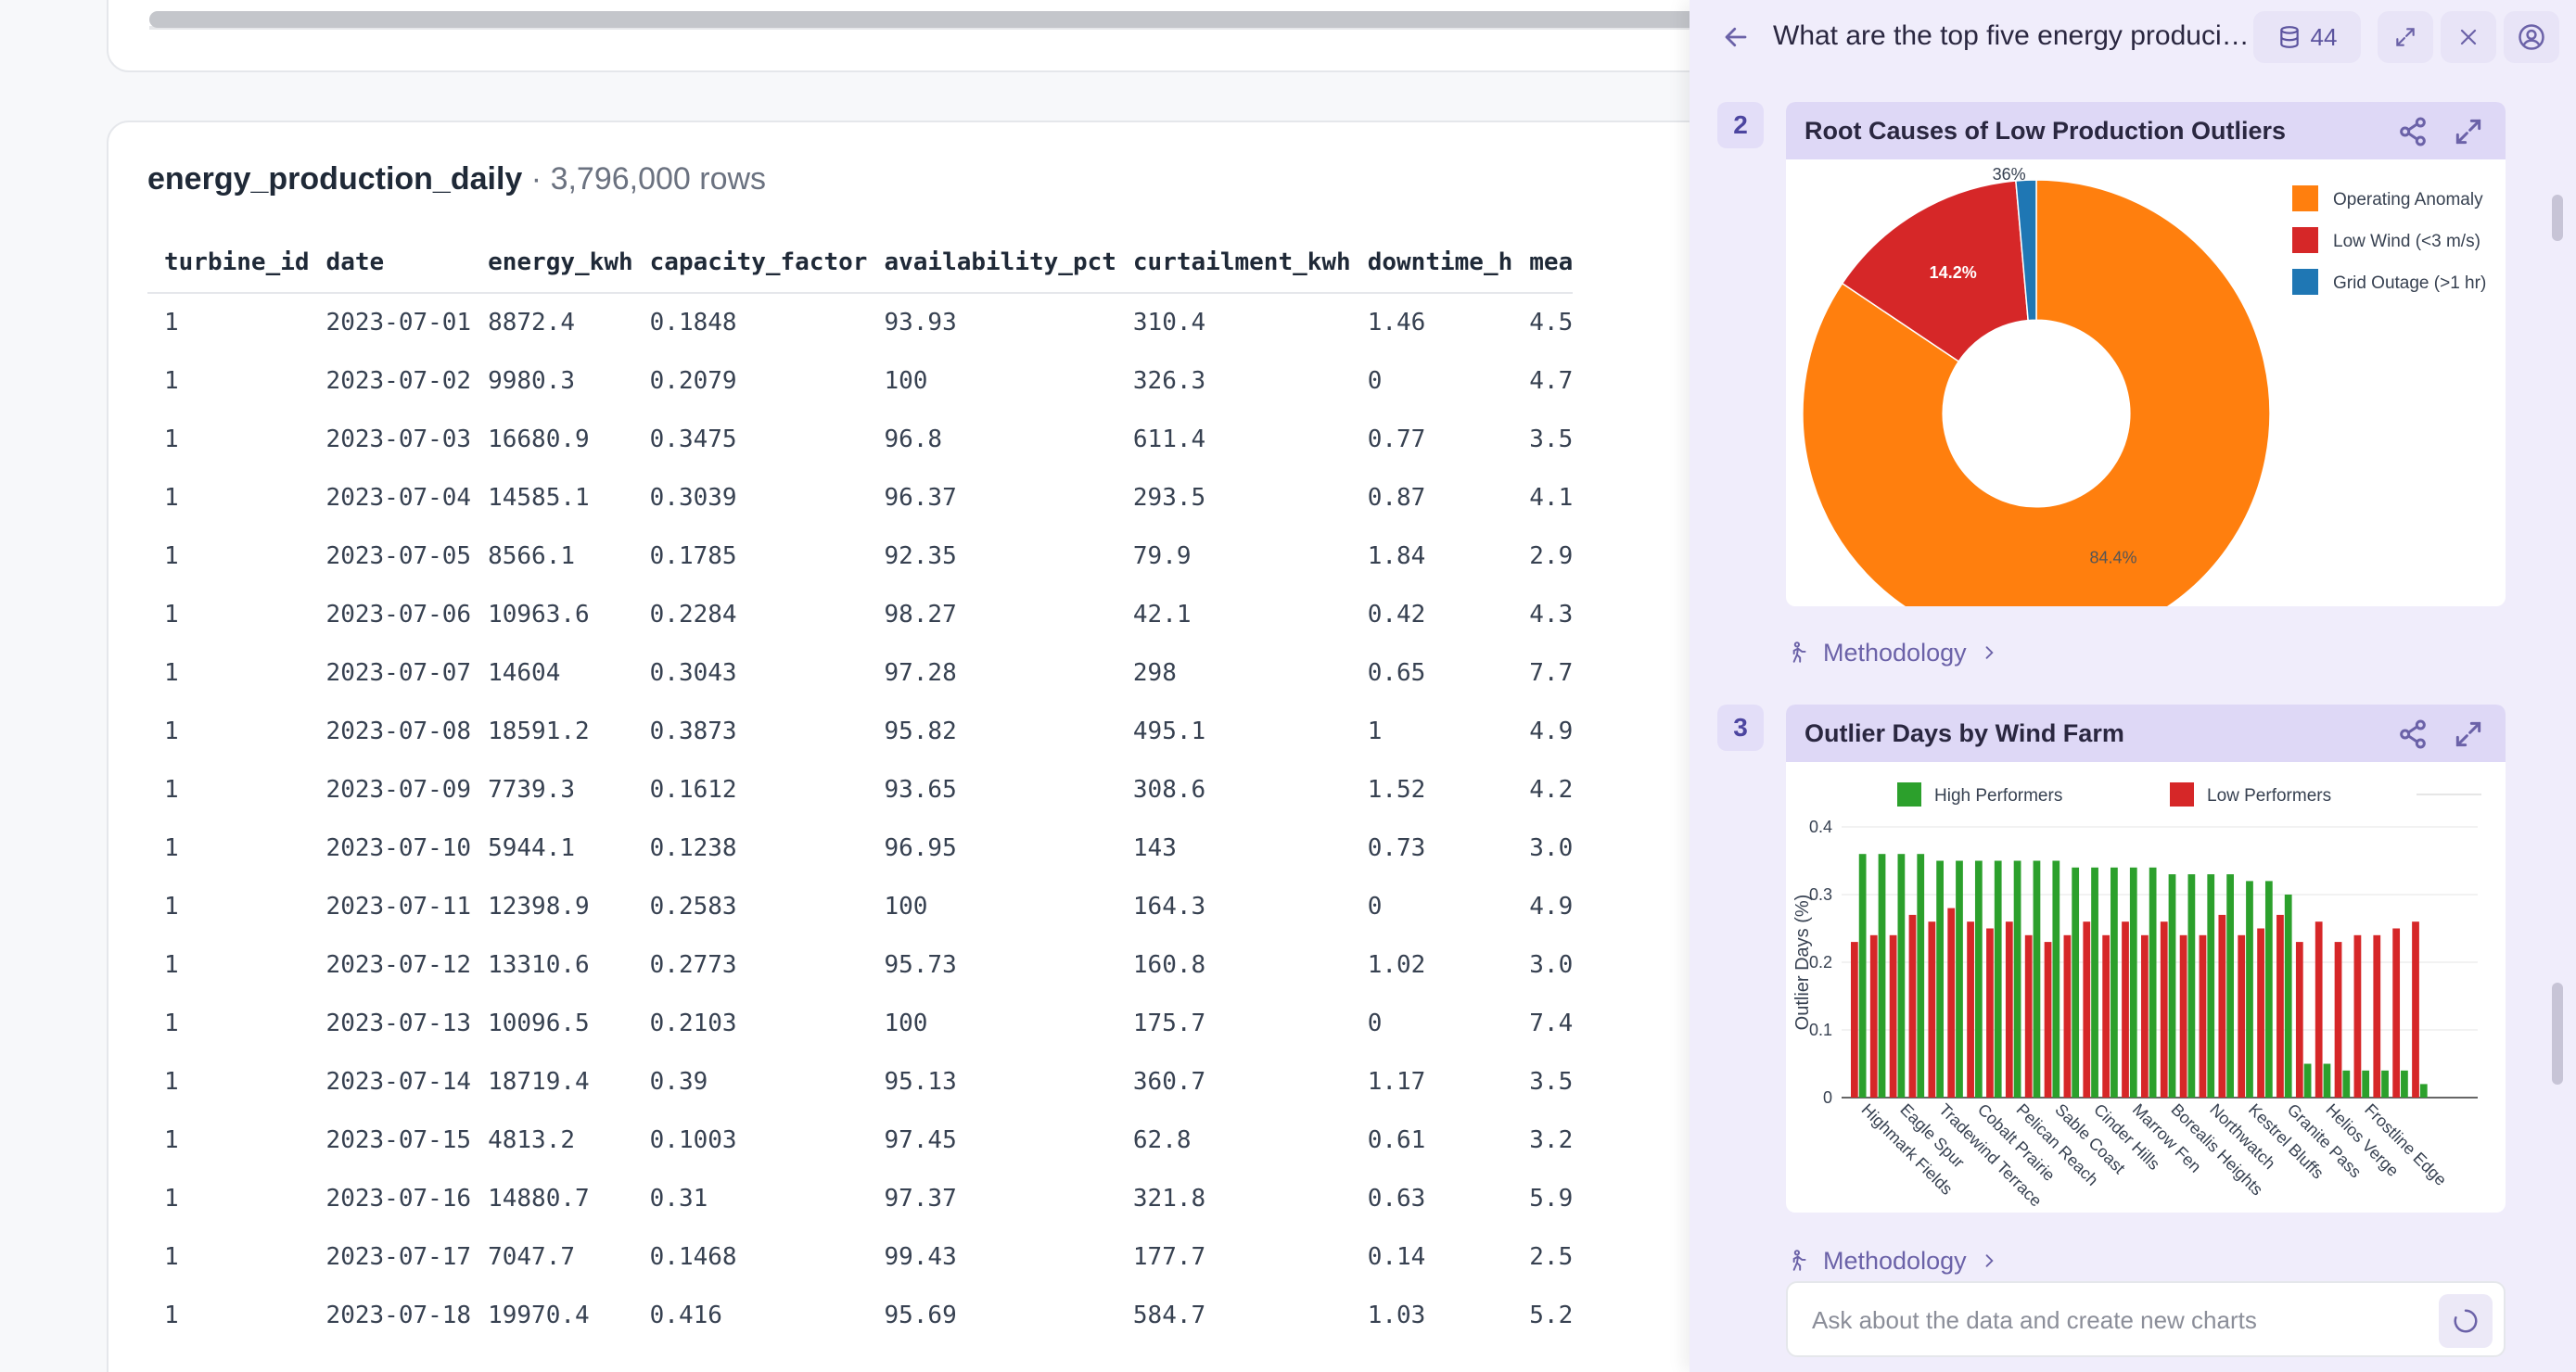 This screenshot has width=2576, height=1372. Describe the element at coordinates (1736, 37) in the screenshot. I see `back-button` at that location.